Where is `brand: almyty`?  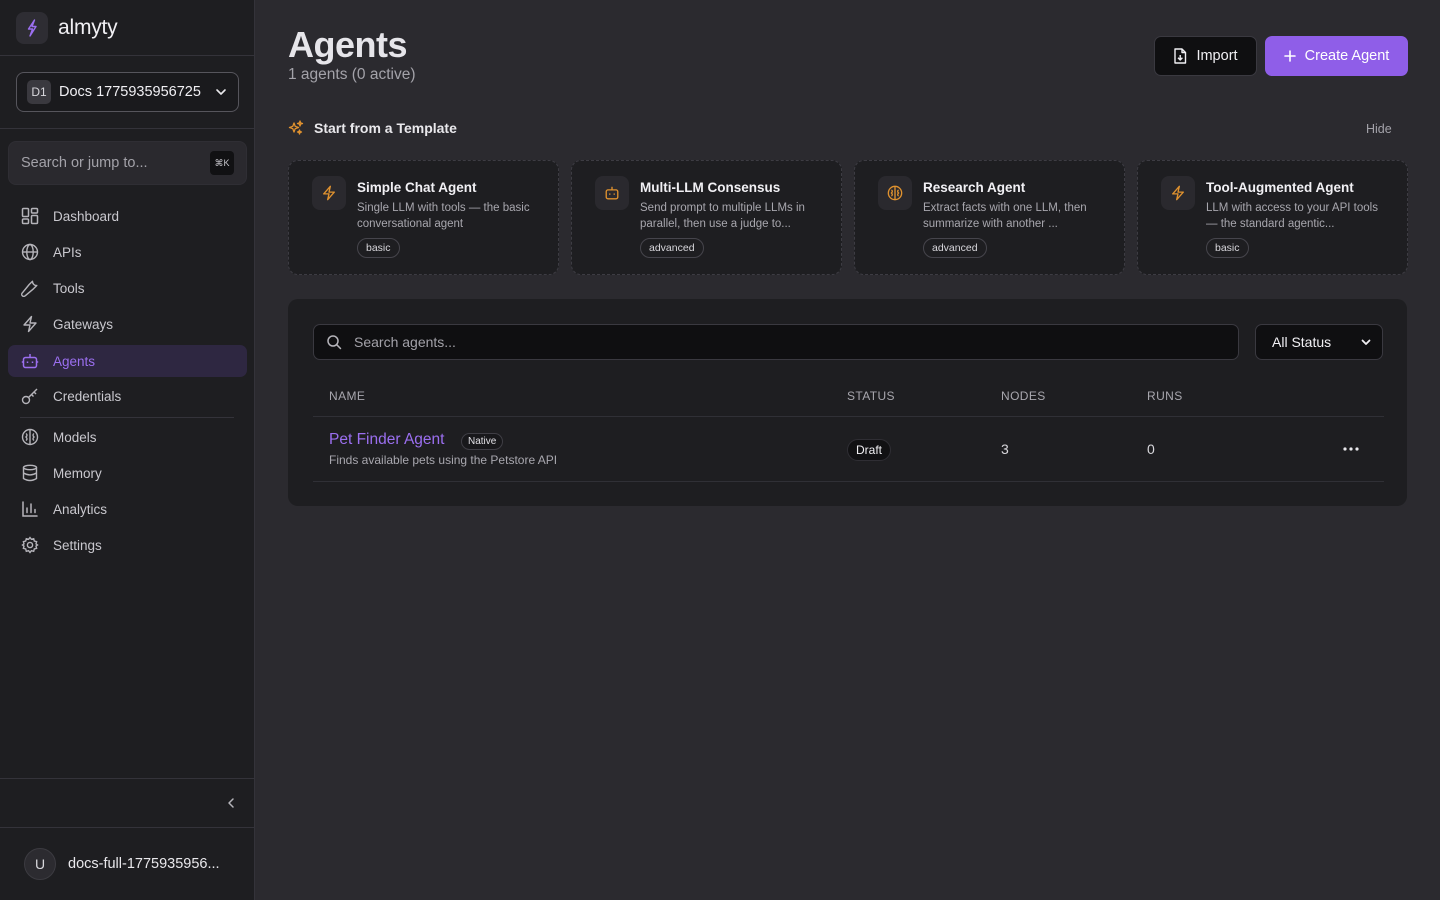 brand: almyty is located at coordinates (67, 28).